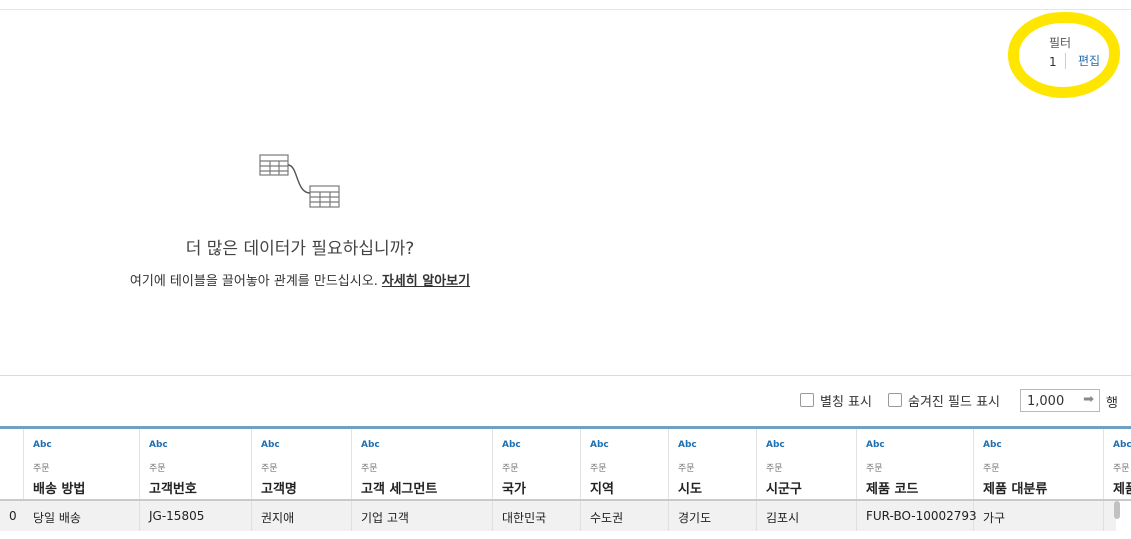  What do you see at coordinates (807, 516) in the screenshot?
I see `table-cell: 김포시` at bounding box center [807, 516].